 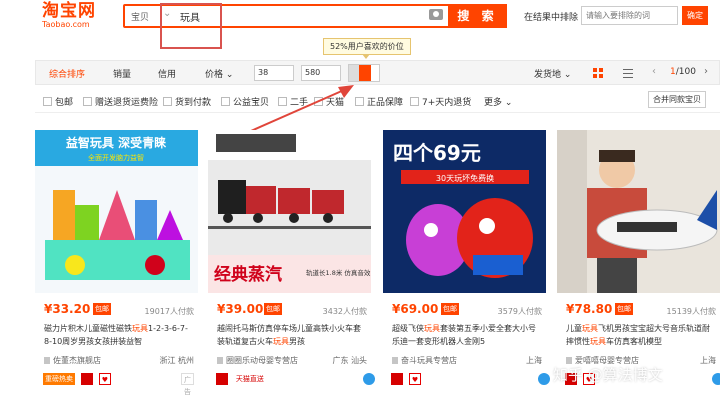 I want to click on sort-tab-credit: 信用, so click(x=167, y=73).